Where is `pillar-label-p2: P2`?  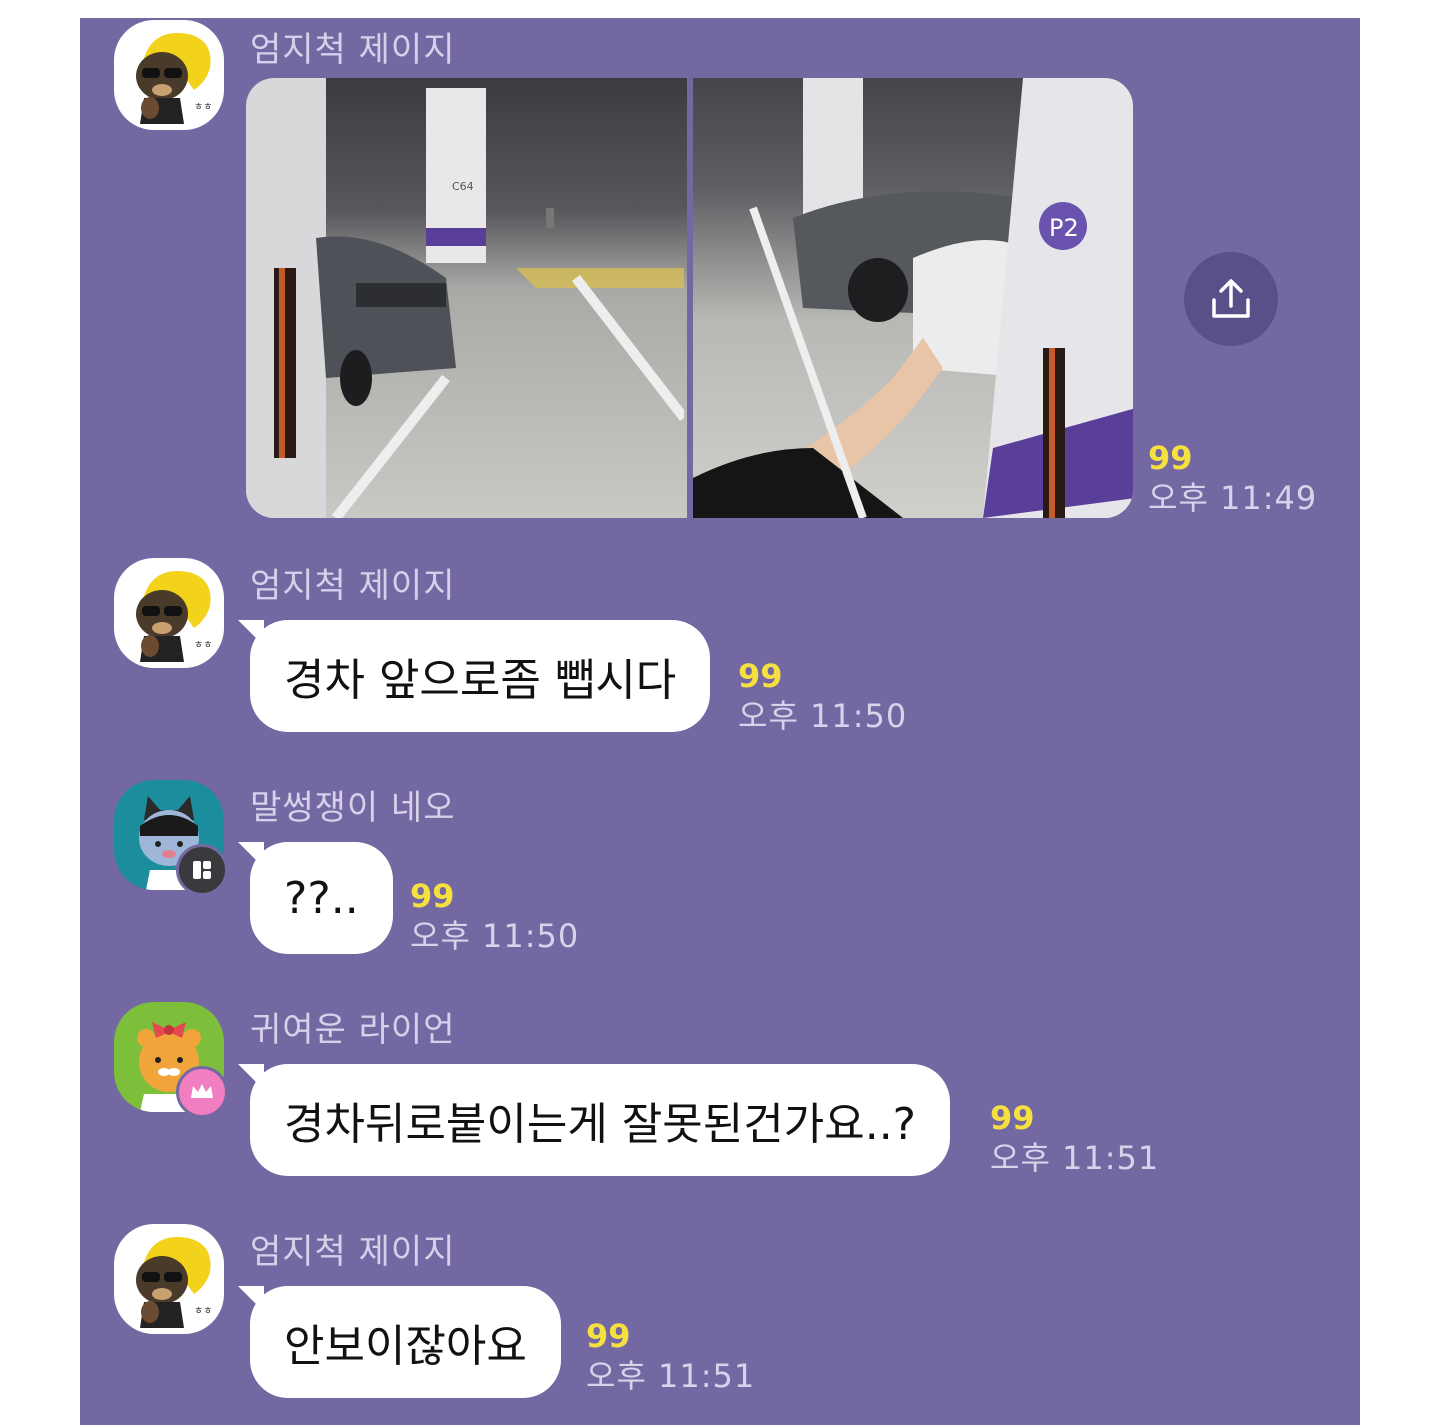 pillar-label-p2: P2 is located at coordinates (1064, 228).